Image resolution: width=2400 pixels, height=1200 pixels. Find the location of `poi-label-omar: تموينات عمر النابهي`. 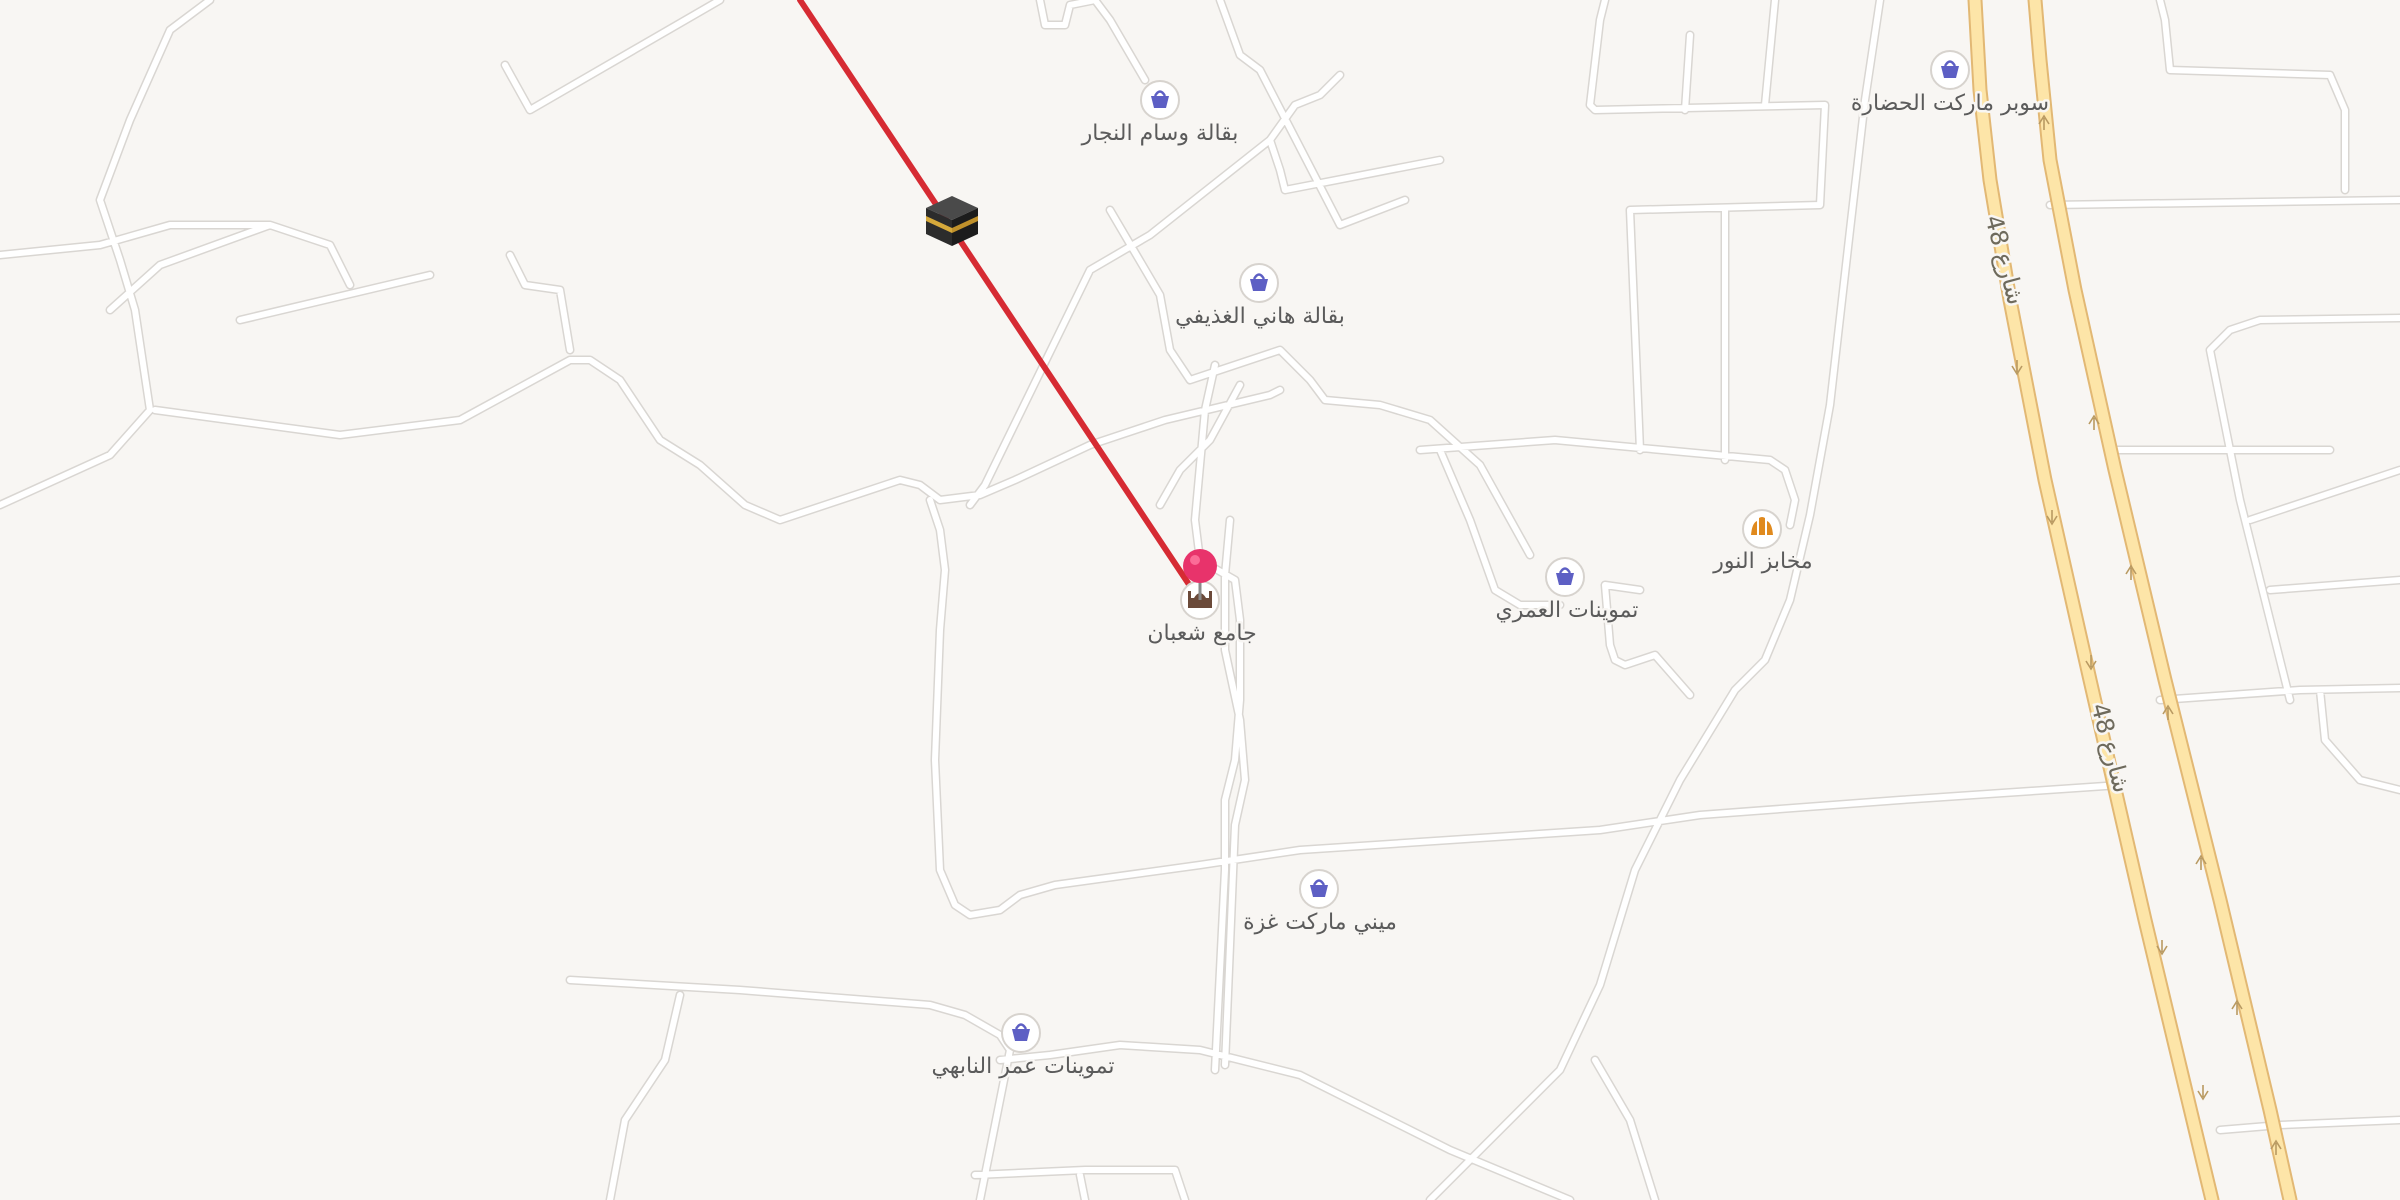

poi-label-omar: تموينات عمر النابهي is located at coordinates (1022, 1066).